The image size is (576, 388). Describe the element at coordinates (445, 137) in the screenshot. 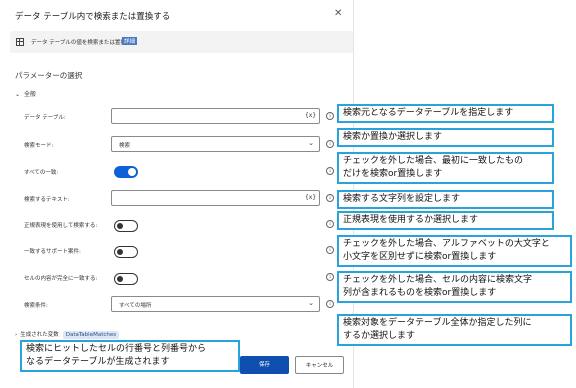

I see `callout-search-mode: 検索か置換か選択します` at that location.